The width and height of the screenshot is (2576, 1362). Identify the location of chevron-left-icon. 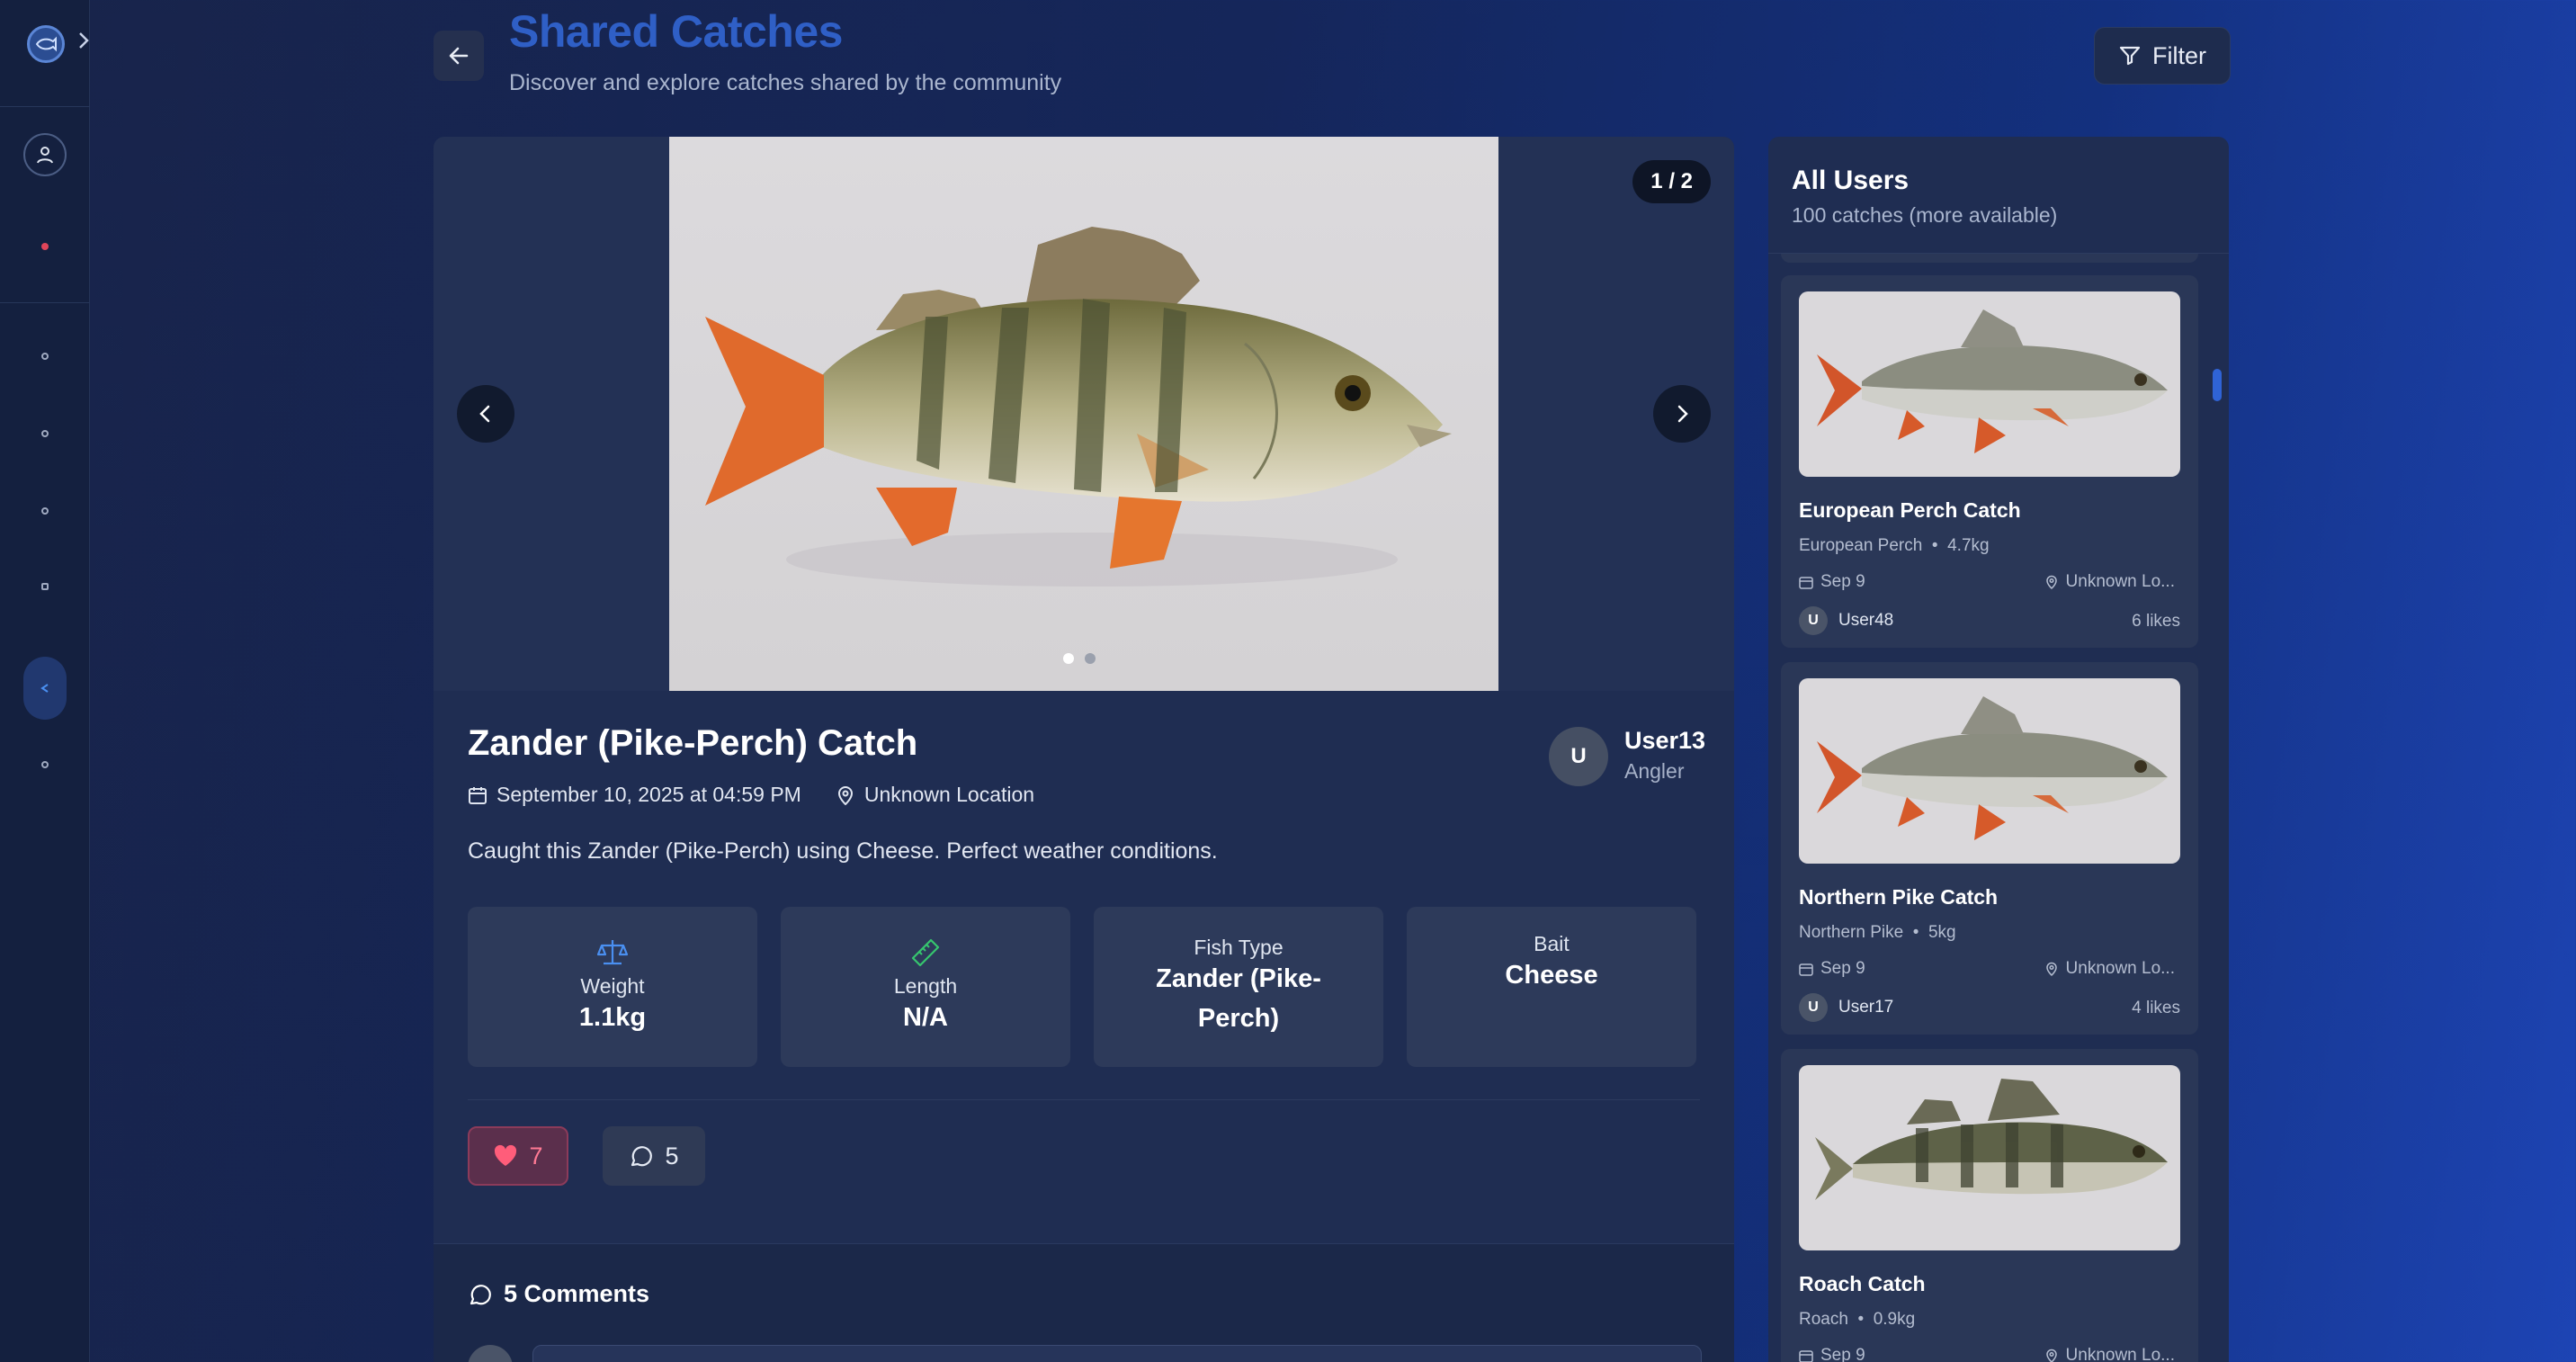
(484, 414).